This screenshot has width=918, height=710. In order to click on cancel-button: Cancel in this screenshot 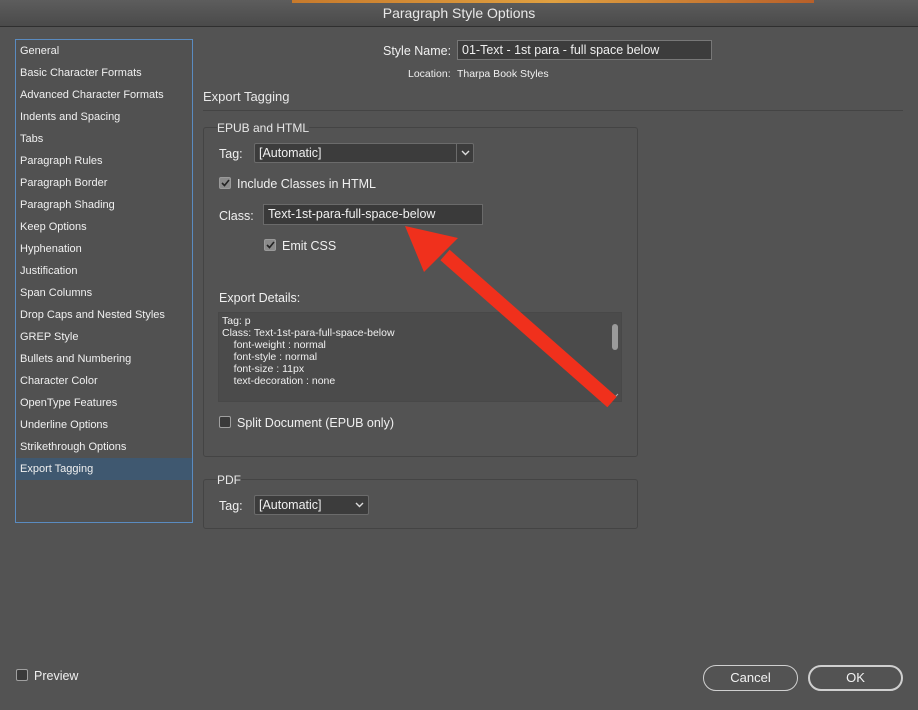, I will do `click(750, 678)`.